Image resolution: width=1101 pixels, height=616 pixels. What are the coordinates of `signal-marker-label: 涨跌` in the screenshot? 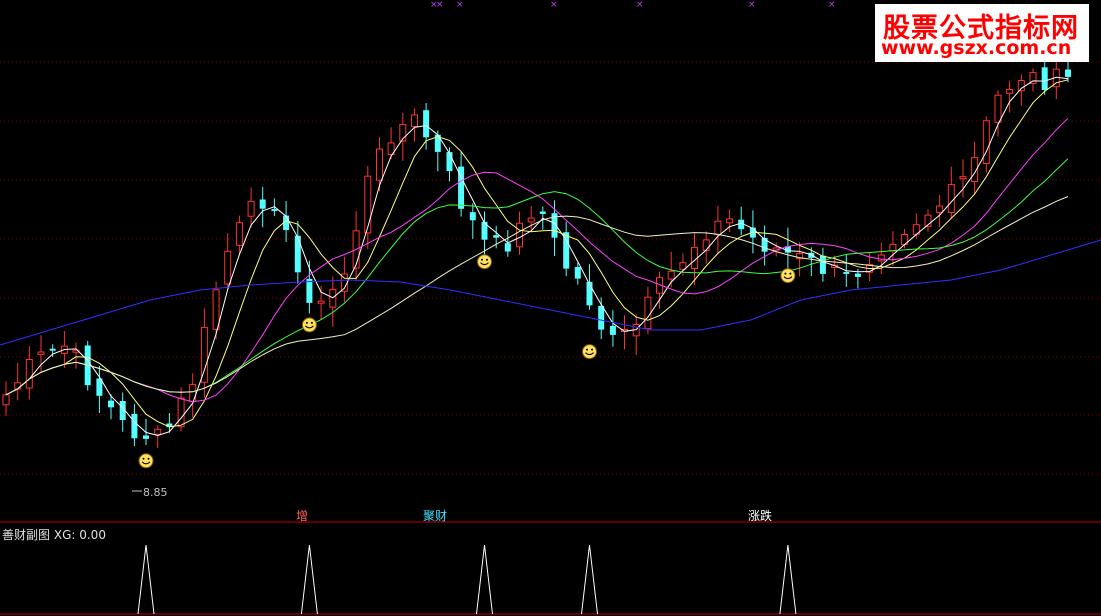 It's located at (760, 515).